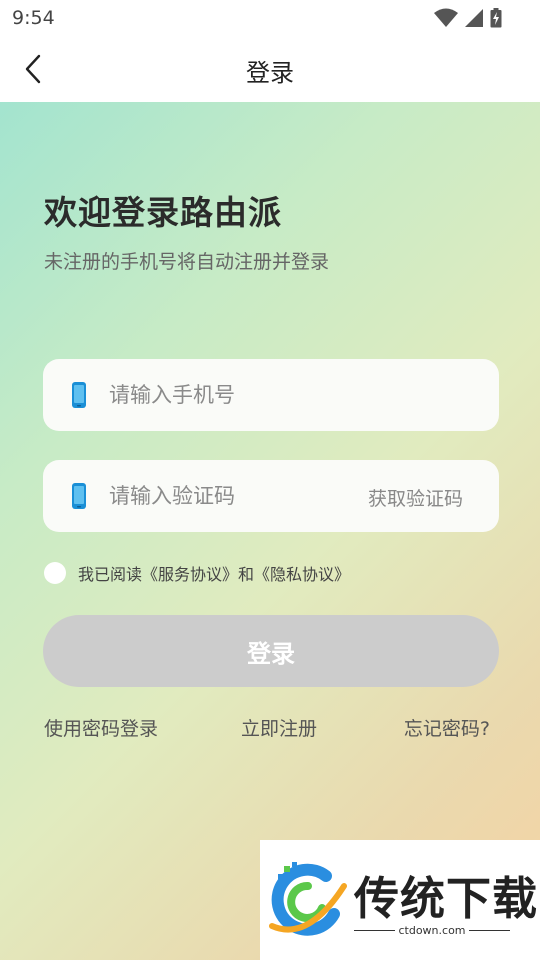 Image resolution: width=540 pixels, height=960 pixels. What do you see at coordinates (302, 573) in the screenshot?
I see `privacy-agreement-link: 《隐私协议》` at bounding box center [302, 573].